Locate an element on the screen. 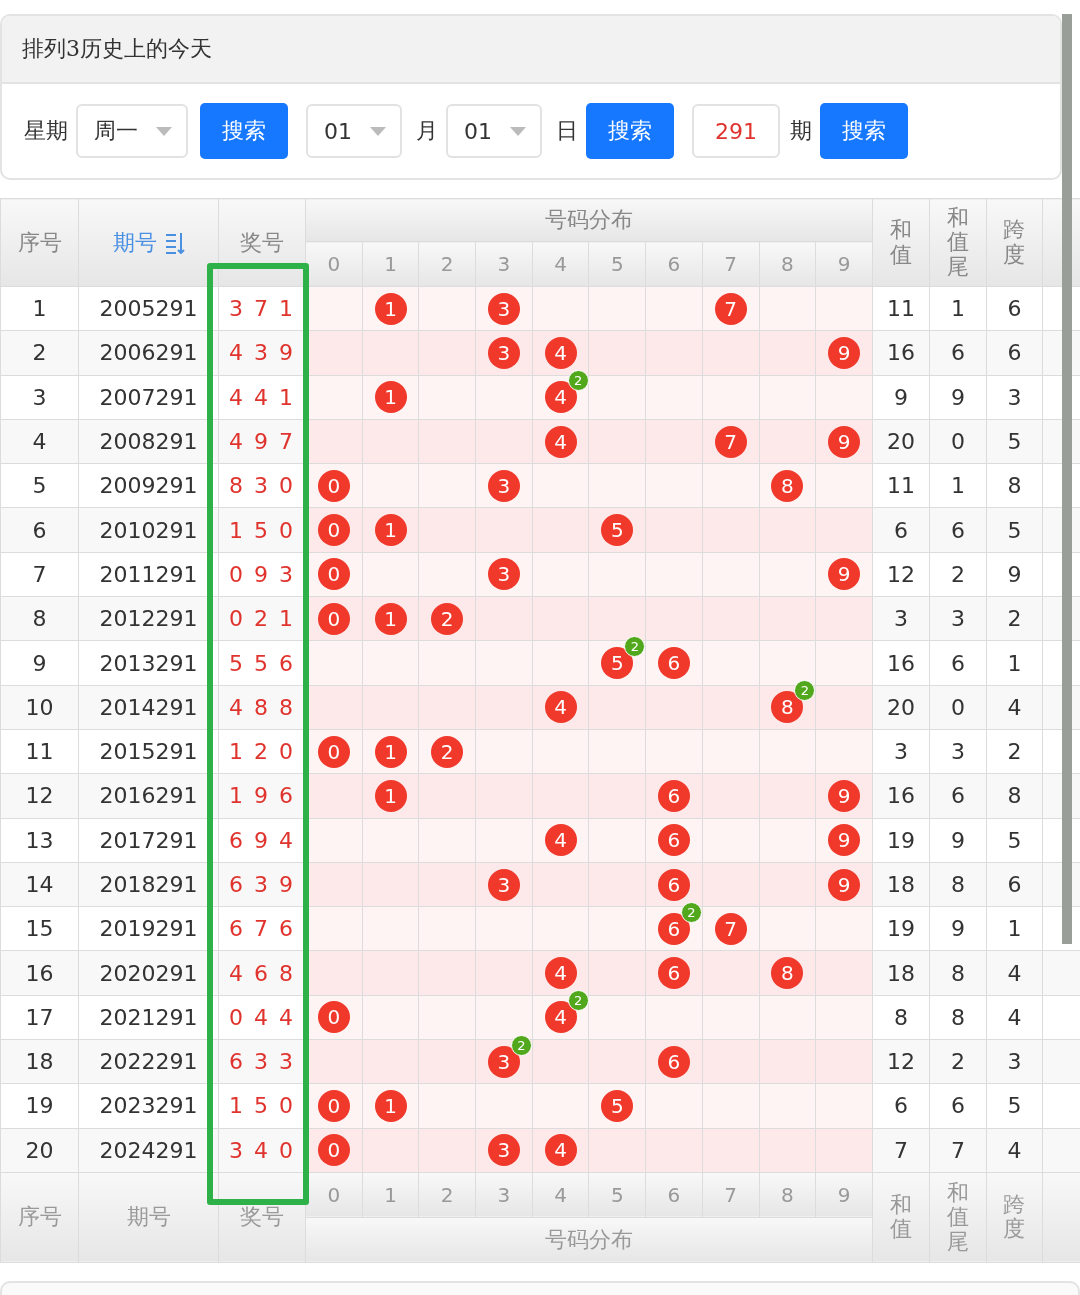 The height and width of the screenshot is (1295, 1080). column-header: 2 is located at coordinates (447, 1194).